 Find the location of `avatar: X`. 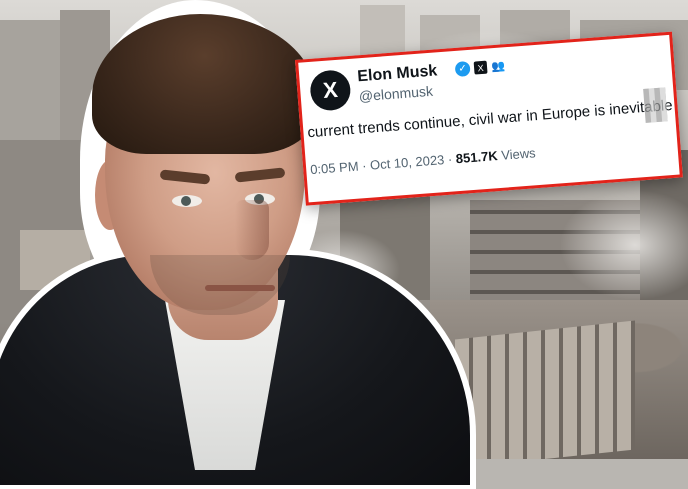

avatar: X is located at coordinates (330, 90).